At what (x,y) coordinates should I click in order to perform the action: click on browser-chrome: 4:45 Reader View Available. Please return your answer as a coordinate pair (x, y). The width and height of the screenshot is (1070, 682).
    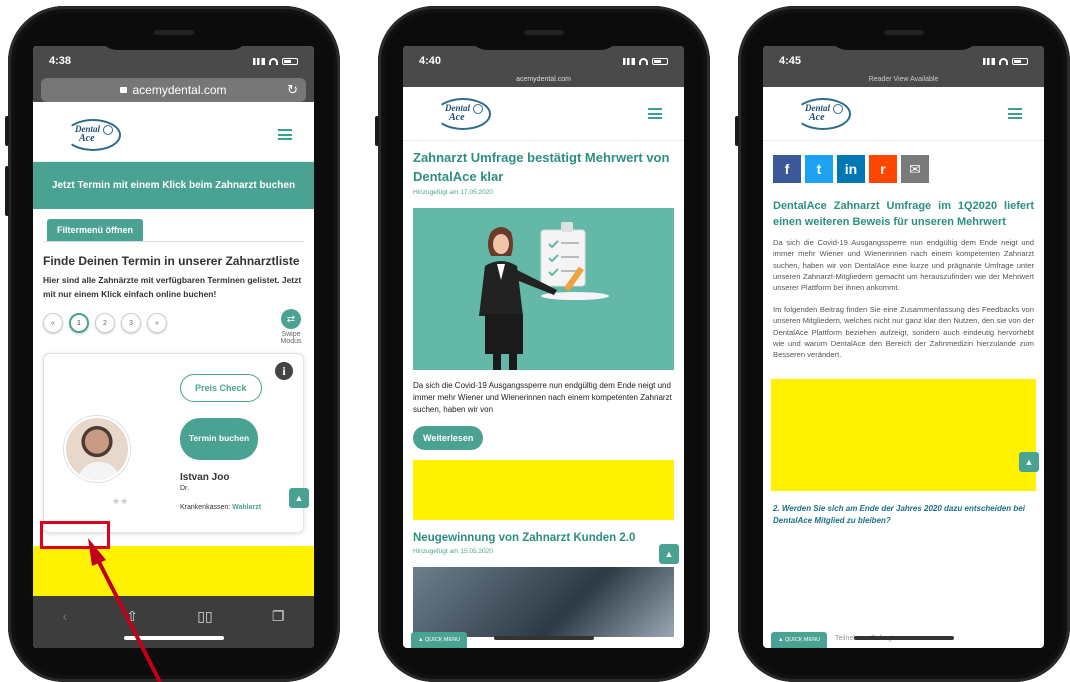
    Looking at the image, I should click on (903, 66).